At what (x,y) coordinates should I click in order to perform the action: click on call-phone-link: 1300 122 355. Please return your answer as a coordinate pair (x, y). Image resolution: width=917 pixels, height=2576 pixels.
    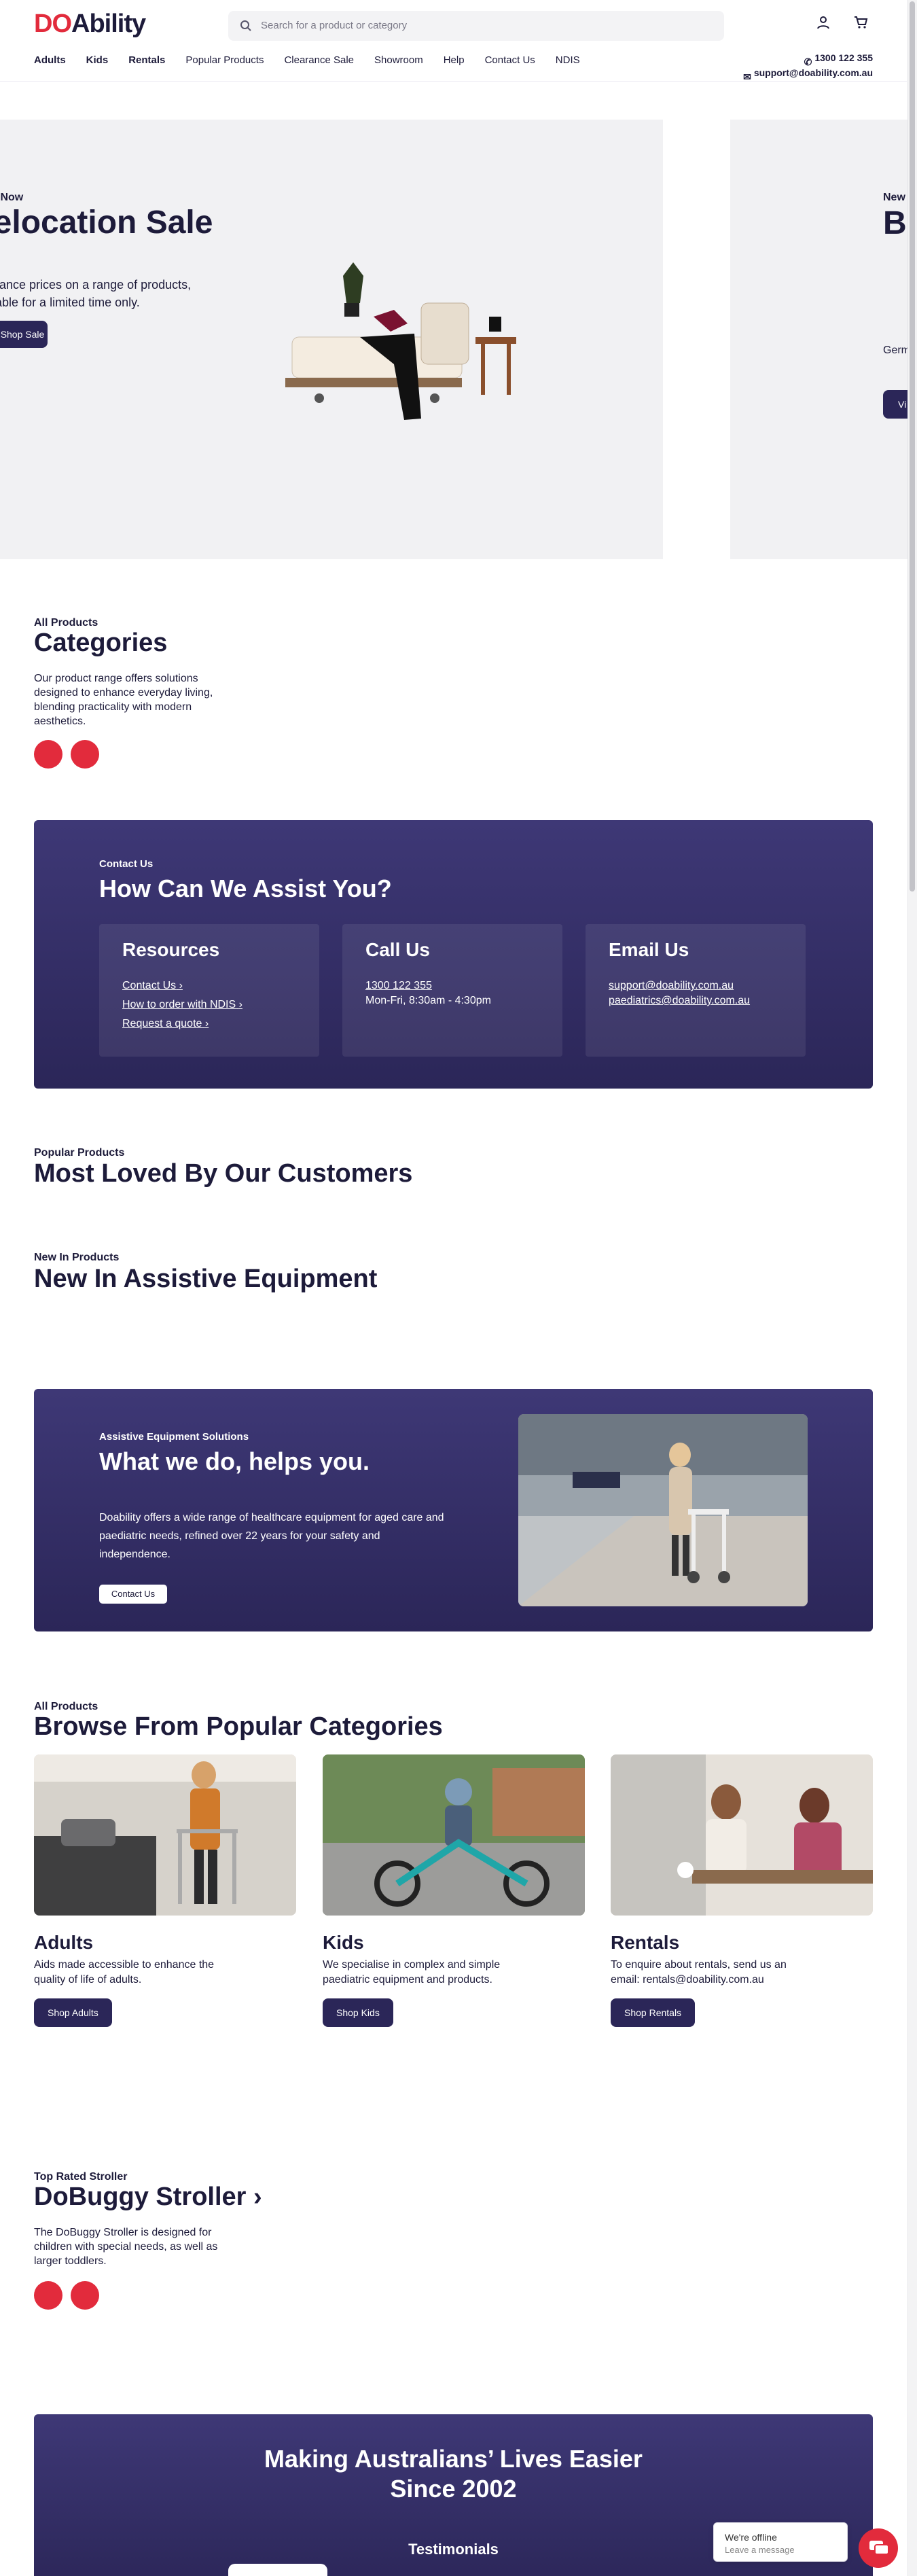
    Looking at the image, I should click on (398, 986).